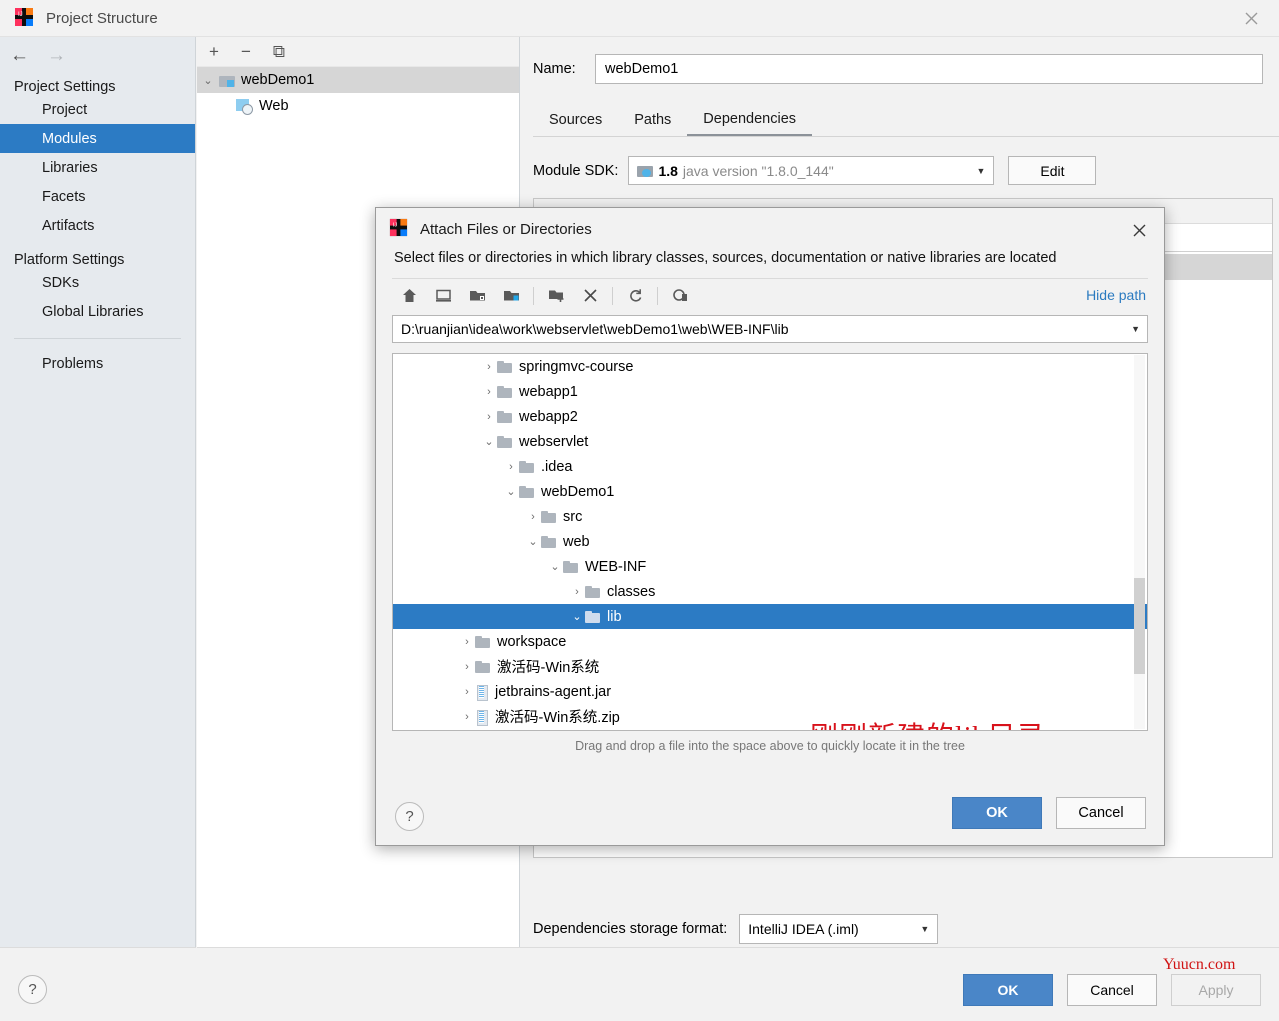 Image resolution: width=1279 pixels, height=1021 pixels. I want to click on remove-module-button: −, so click(246, 51).